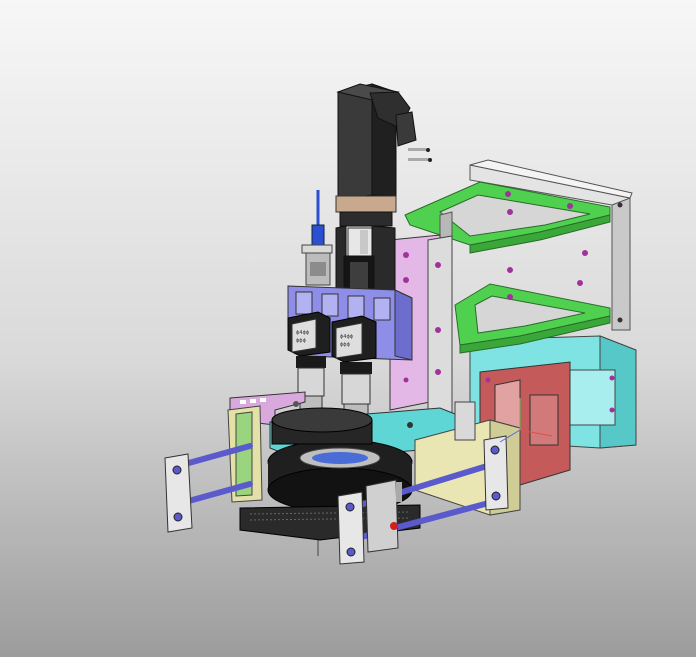  I want to click on right-camera-label-2: ϕϕϕ, so click(345, 345).